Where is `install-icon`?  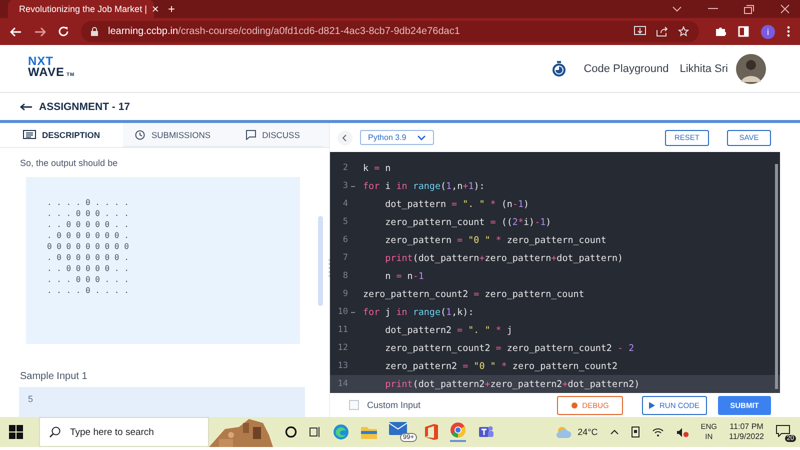
install-icon is located at coordinates (640, 31).